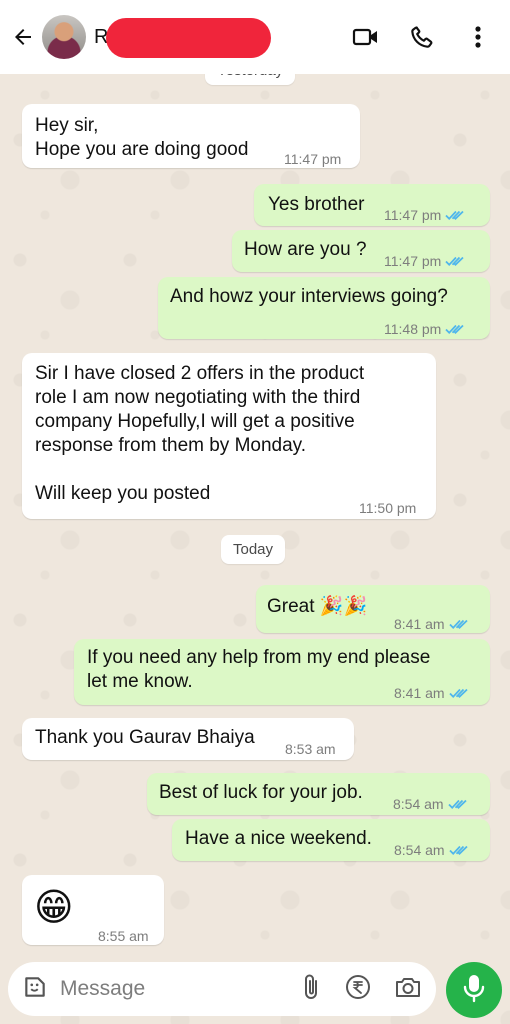 This screenshot has width=510, height=1024. What do you see at coordinates (373, 609) in the screenshot?
I see `message-bubble-outgoing: Great 🎉🎉 8:41 am` at bounding box center [373, 609].